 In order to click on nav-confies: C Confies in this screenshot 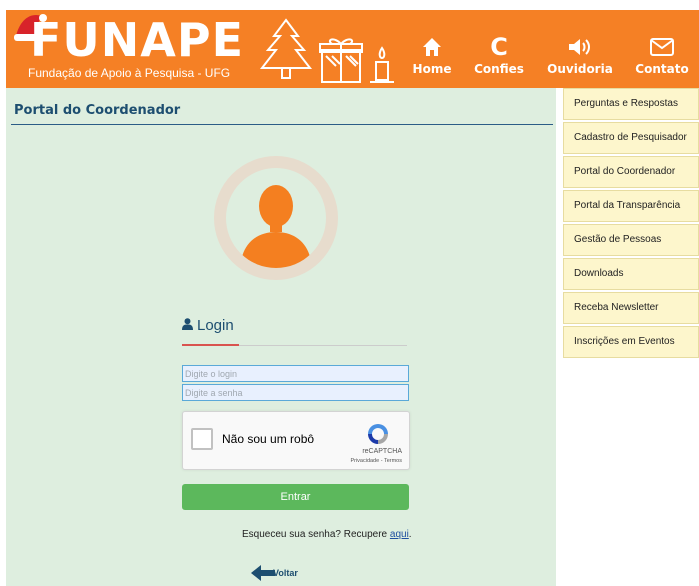, I will do `click(499, 55)`.